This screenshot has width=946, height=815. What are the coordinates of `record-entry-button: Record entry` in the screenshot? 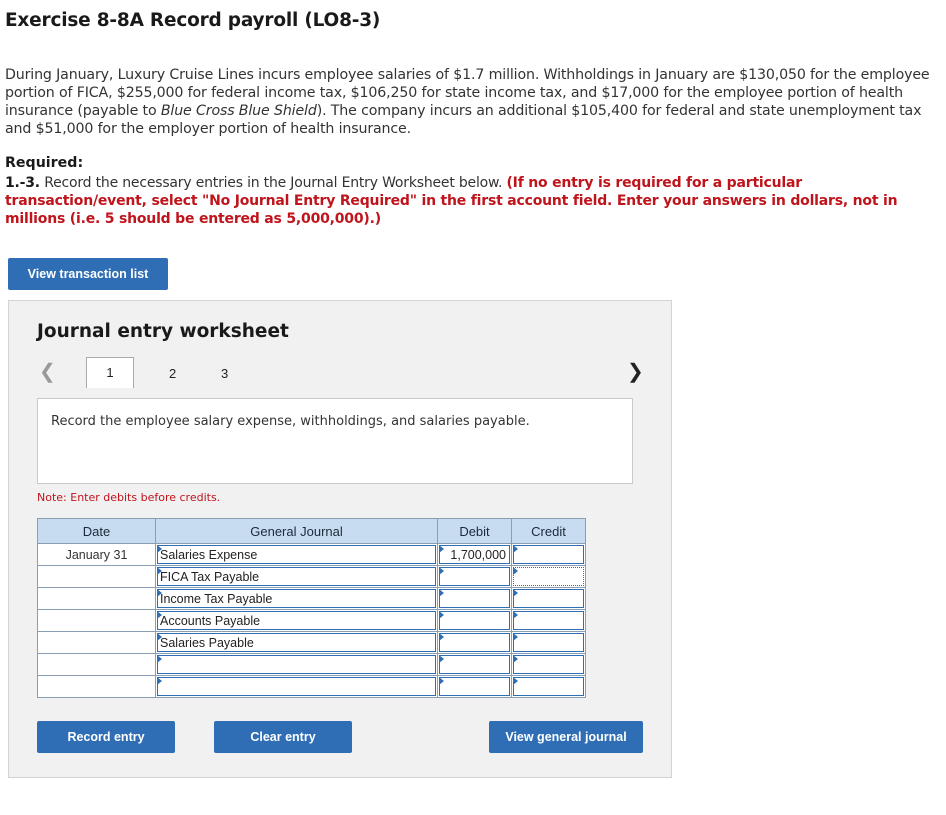 It's located at (106, 737).